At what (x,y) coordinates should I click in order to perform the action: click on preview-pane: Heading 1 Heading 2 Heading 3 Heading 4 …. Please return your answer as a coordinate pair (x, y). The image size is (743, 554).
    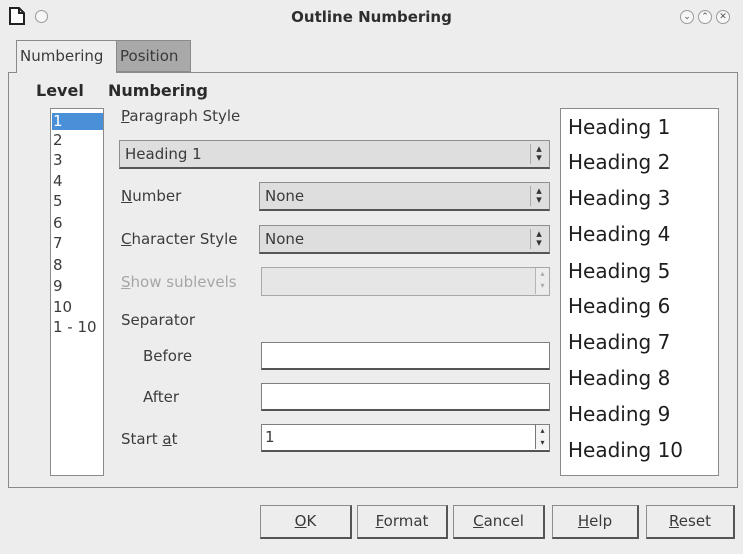
    Looking at the image, I should click on (639, 292).